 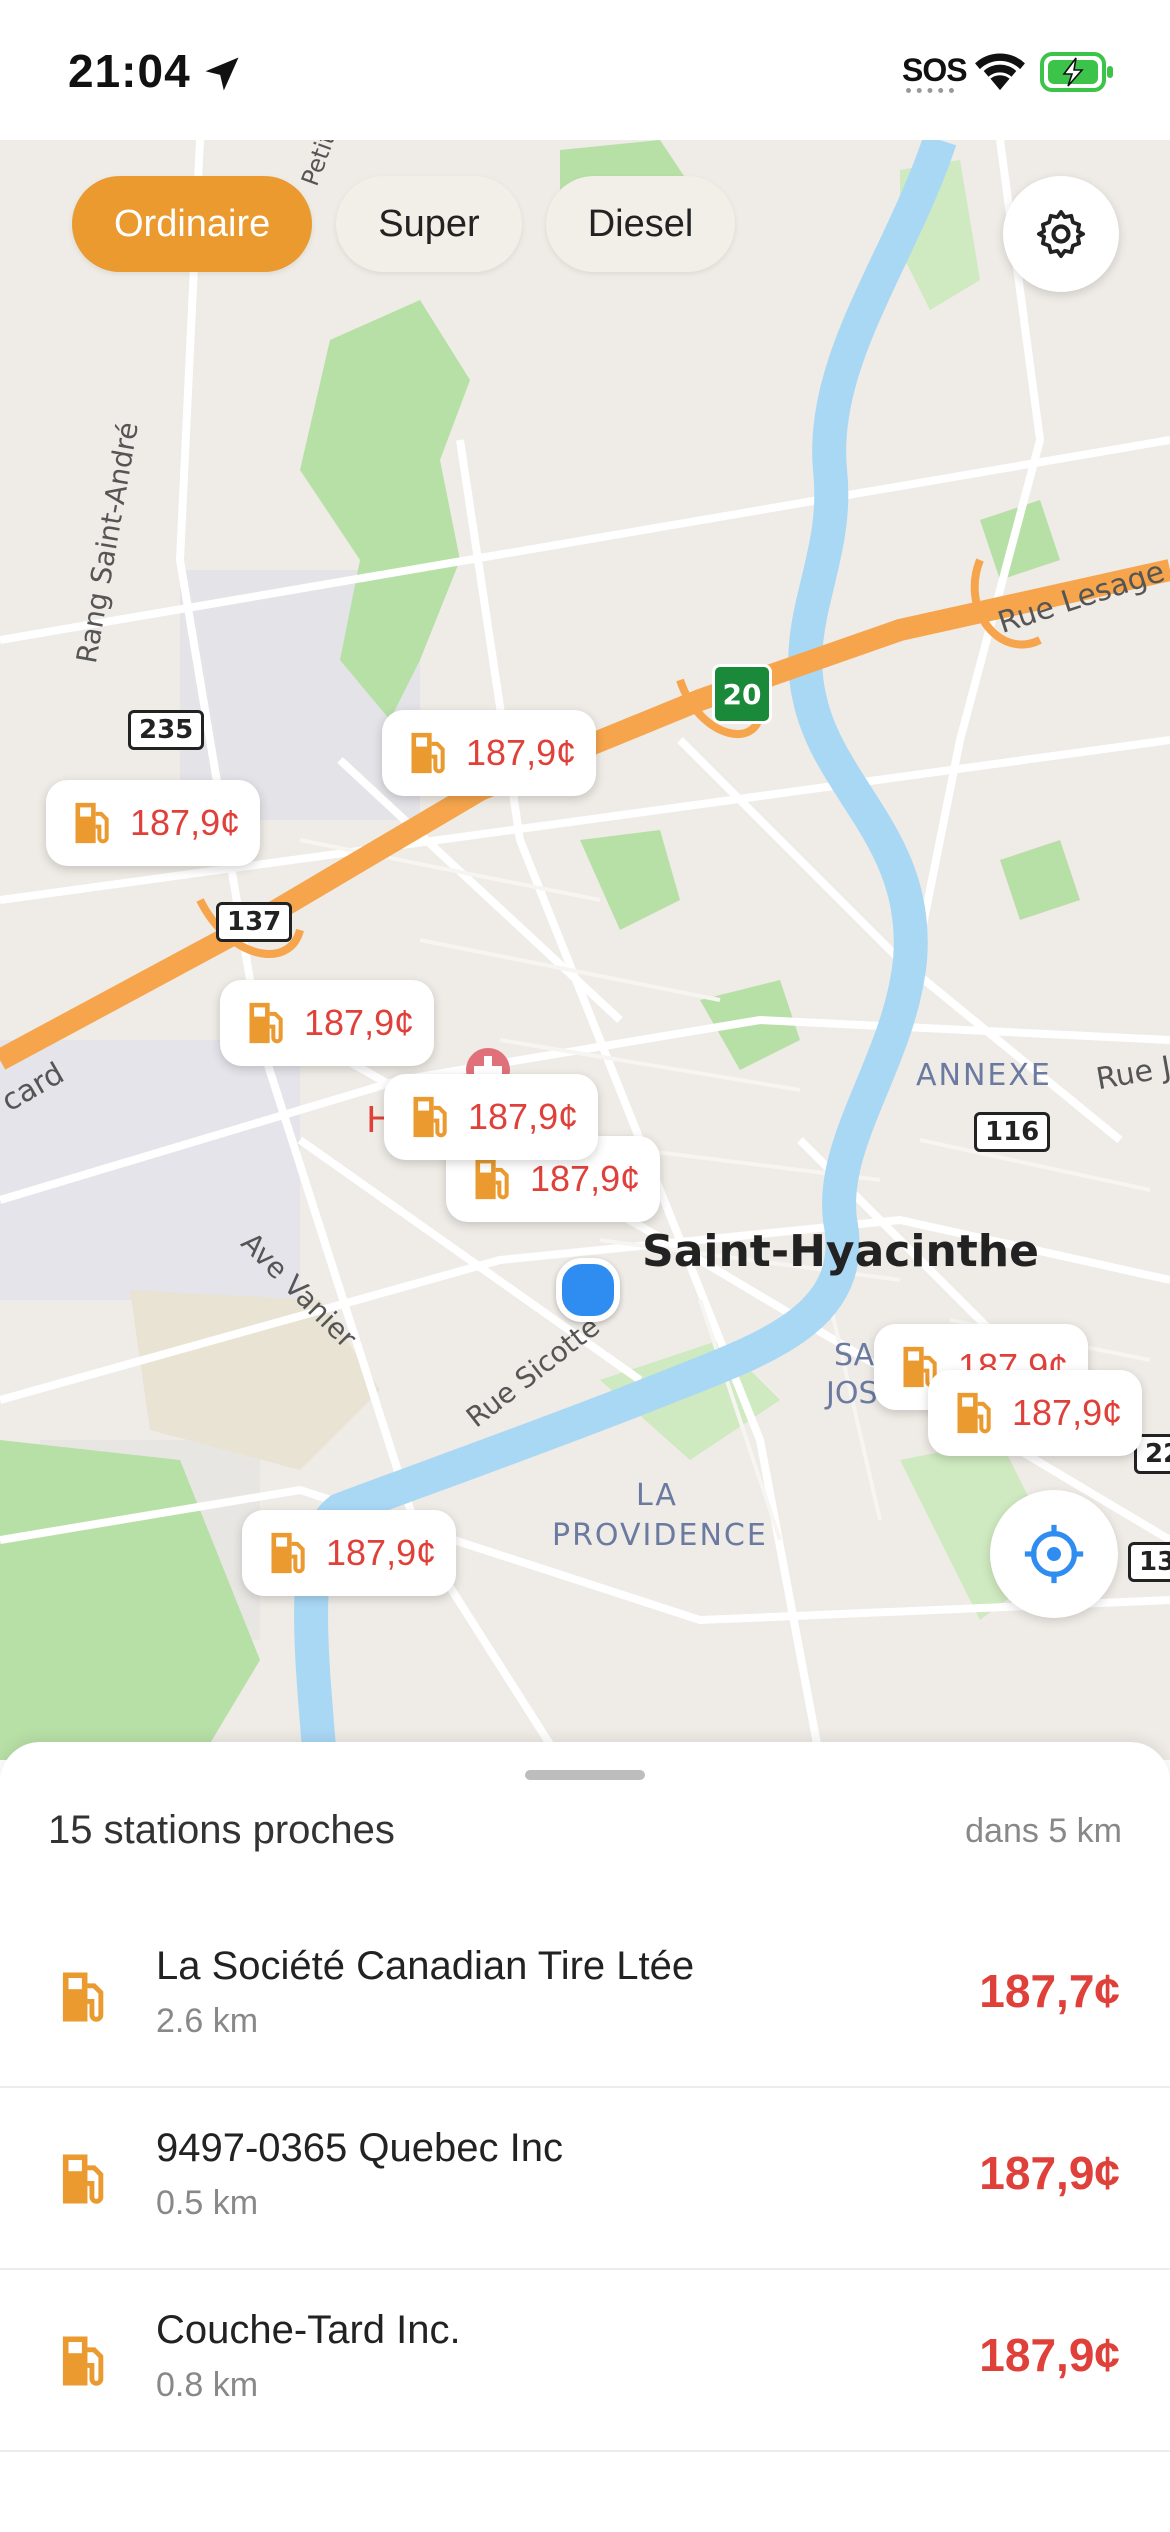 I want to click on station-list-item: 9497-0365 Quebec Inc 0.5 km 187,9¢, so click(x=585, y=2179).